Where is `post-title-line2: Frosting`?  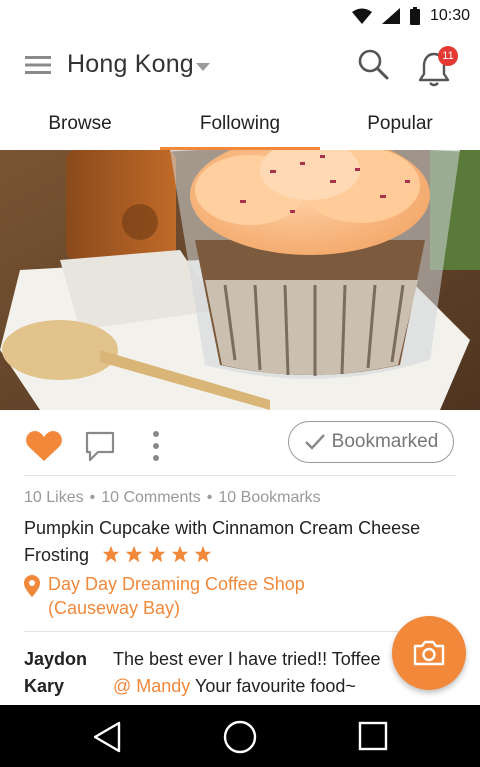
post-title-line2: Frosting is located at coordinates (57, 555).